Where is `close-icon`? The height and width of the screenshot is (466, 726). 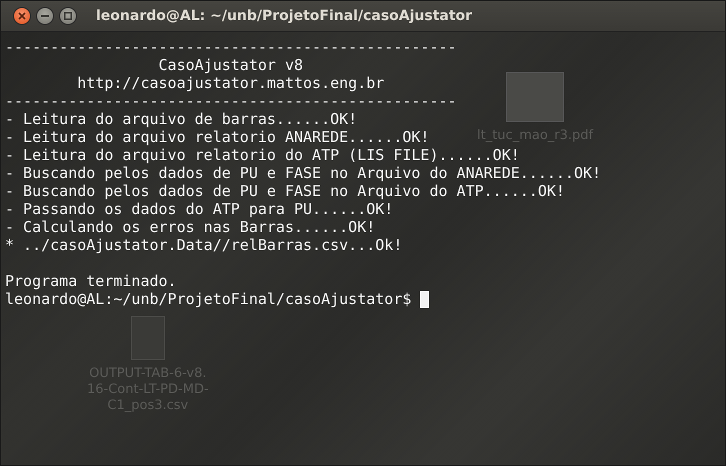
close-icon is located at coordinates (22, 16).